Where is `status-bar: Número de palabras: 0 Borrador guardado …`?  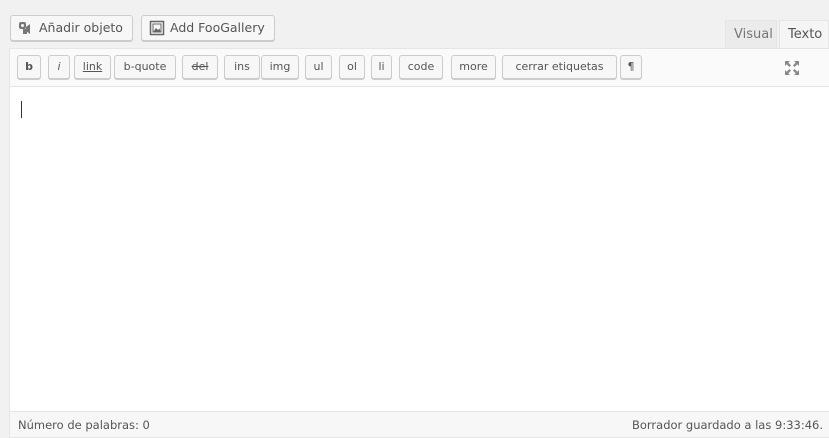
status-bar: Número de palabras: 0 Borrador guardado … is located at coordinates (419, 424).